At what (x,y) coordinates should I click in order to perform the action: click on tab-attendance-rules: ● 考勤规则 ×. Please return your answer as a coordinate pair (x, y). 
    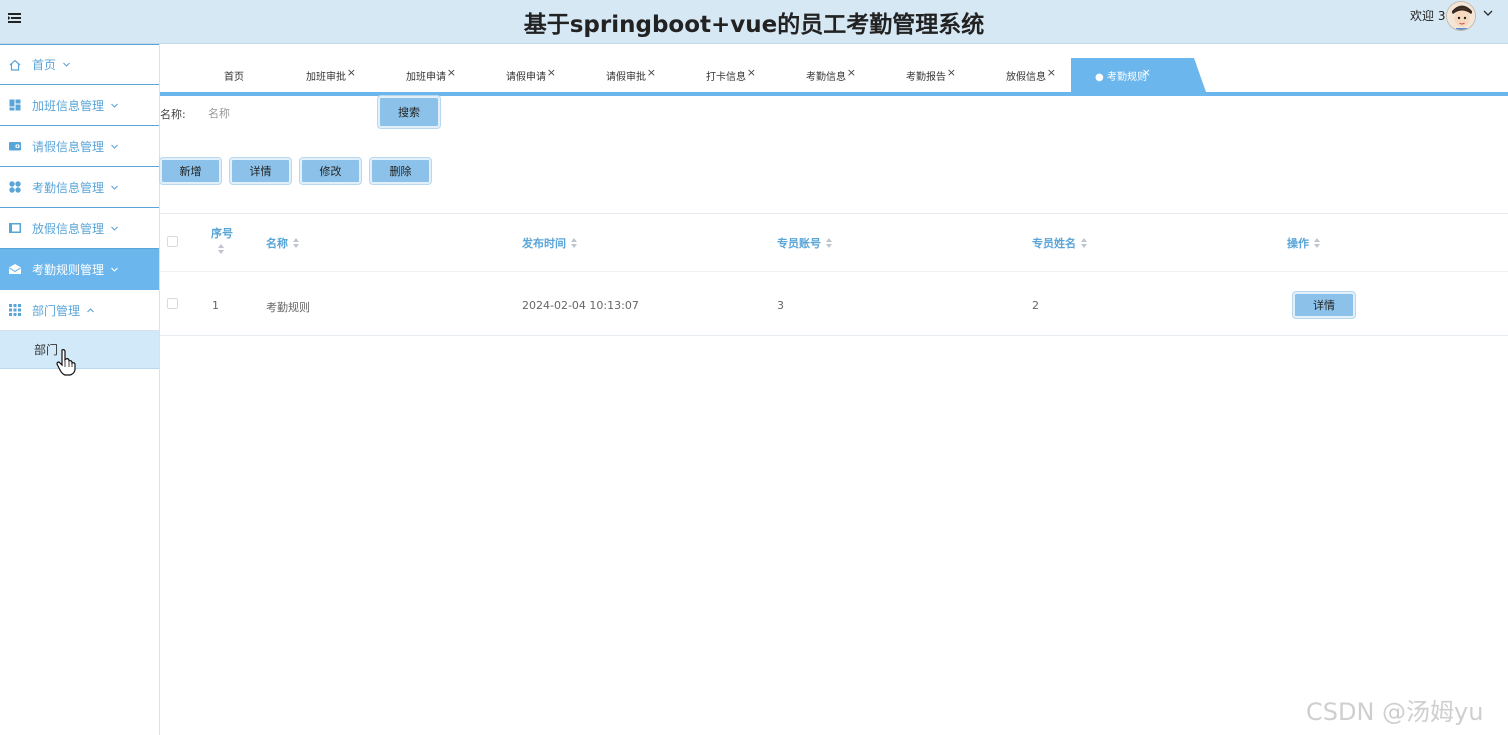
    Looking at the image, I should click on (1121, 75).